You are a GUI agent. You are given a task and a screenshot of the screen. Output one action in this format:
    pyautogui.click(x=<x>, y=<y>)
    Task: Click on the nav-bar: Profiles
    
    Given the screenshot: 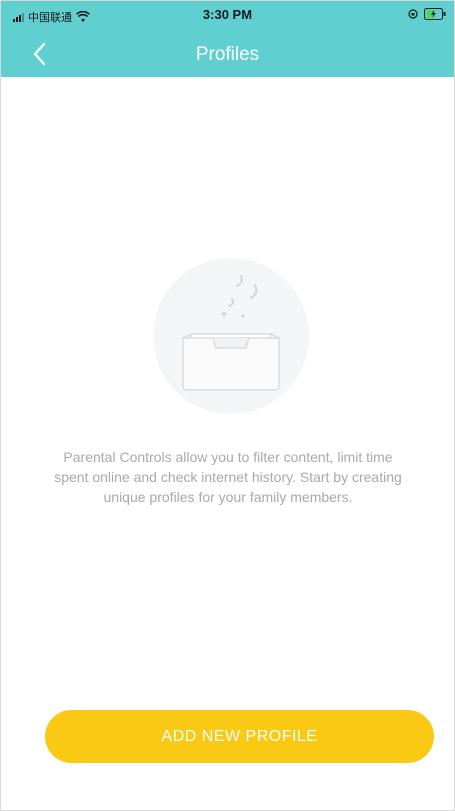 What is the action you would take?
    pyautogui.click(x=227, y=54)
    